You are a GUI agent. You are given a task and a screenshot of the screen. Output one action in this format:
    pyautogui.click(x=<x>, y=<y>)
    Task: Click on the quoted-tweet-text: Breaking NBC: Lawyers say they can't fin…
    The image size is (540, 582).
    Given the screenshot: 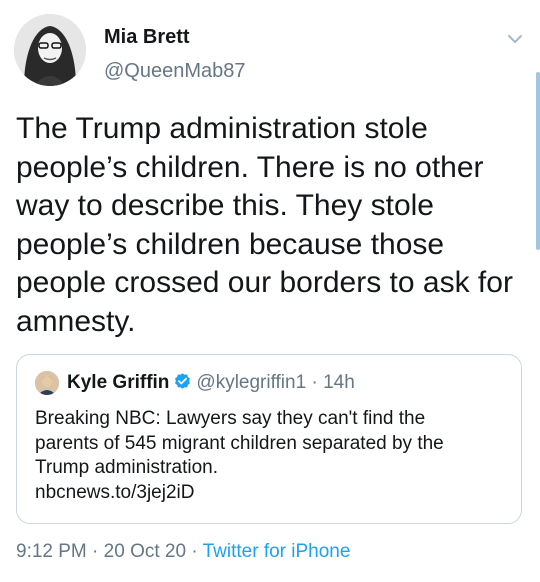 What is the action you would take?
    pyautogui.click(x=270, y=456)
    